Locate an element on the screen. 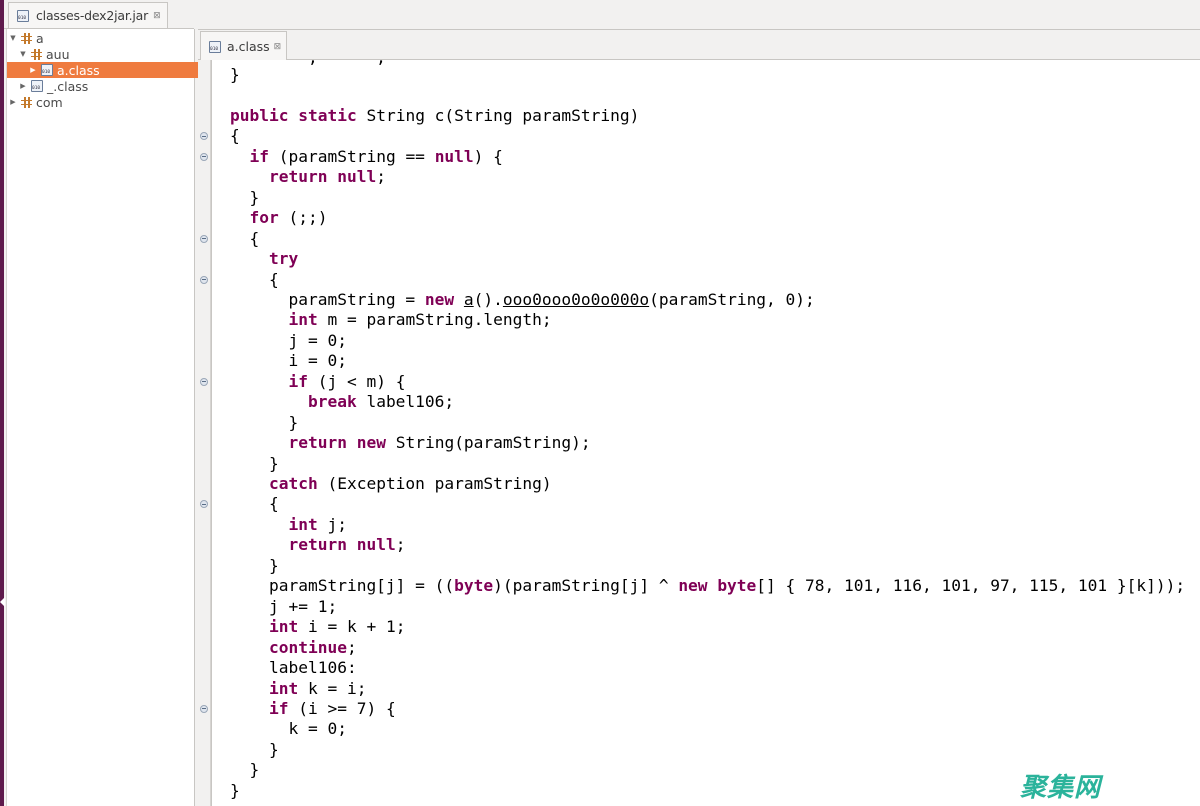 The width and height of the screenshot is (1200, 806). code-line: if (i >= 7) { is located at coordinates (313, 709).